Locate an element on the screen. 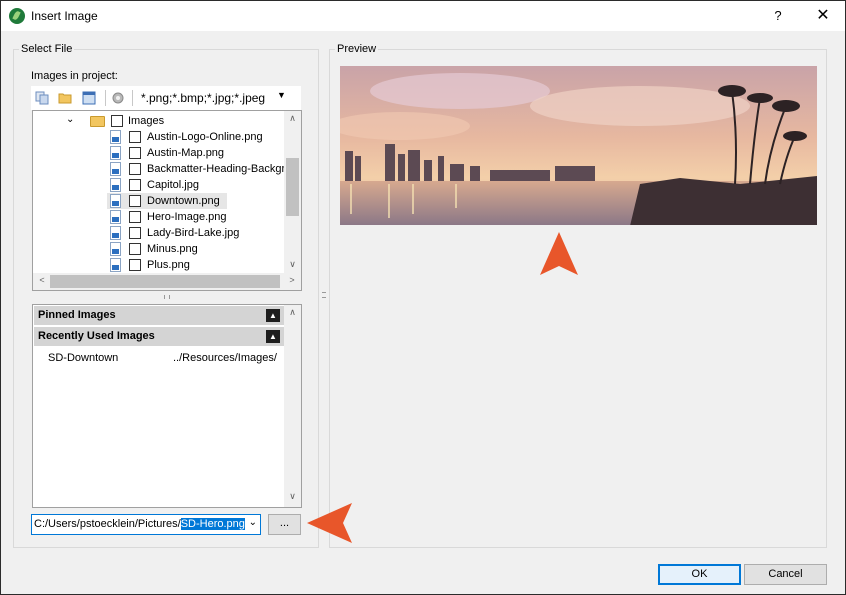  scroll-left-icon: < is located at coordinates (42, 281).